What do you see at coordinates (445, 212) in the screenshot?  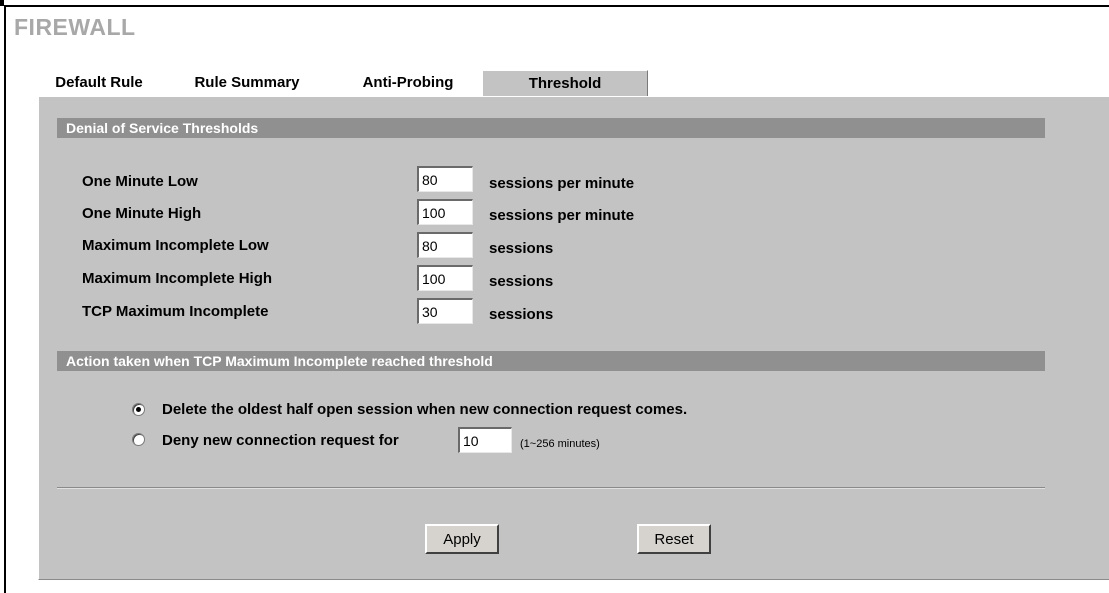 I see `one-minute-high-input` at bounding box center [445, 212].